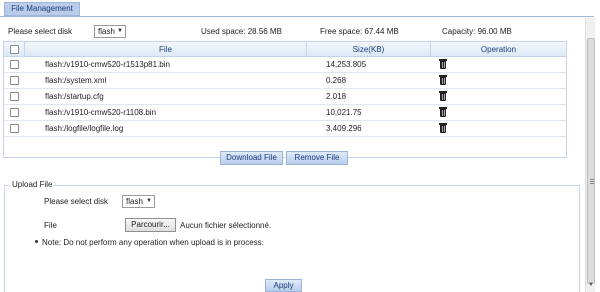 This screenshot has height=292, width=600. I want to click on table-row: flash:/system.xml 0.268, so click(285, 81).